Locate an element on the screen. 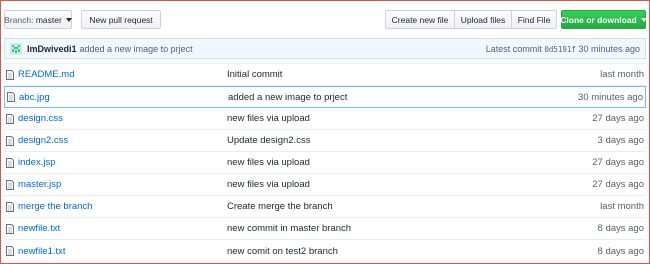 The width and height of the screenshot is (650, 264). commit-age: 30 minutes ago is located at coordinates (609, 48).